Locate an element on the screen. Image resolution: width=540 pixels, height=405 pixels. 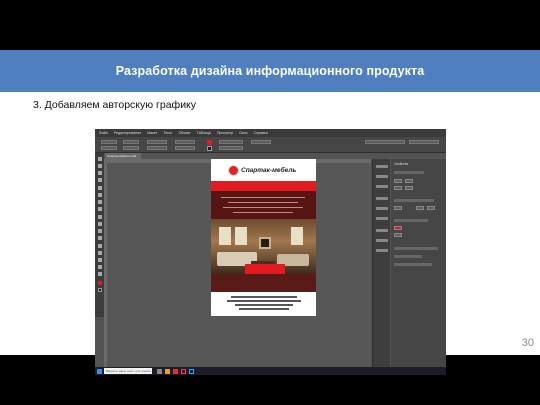
cc-libraries-panel-icon is located at coordinates (382, 230).